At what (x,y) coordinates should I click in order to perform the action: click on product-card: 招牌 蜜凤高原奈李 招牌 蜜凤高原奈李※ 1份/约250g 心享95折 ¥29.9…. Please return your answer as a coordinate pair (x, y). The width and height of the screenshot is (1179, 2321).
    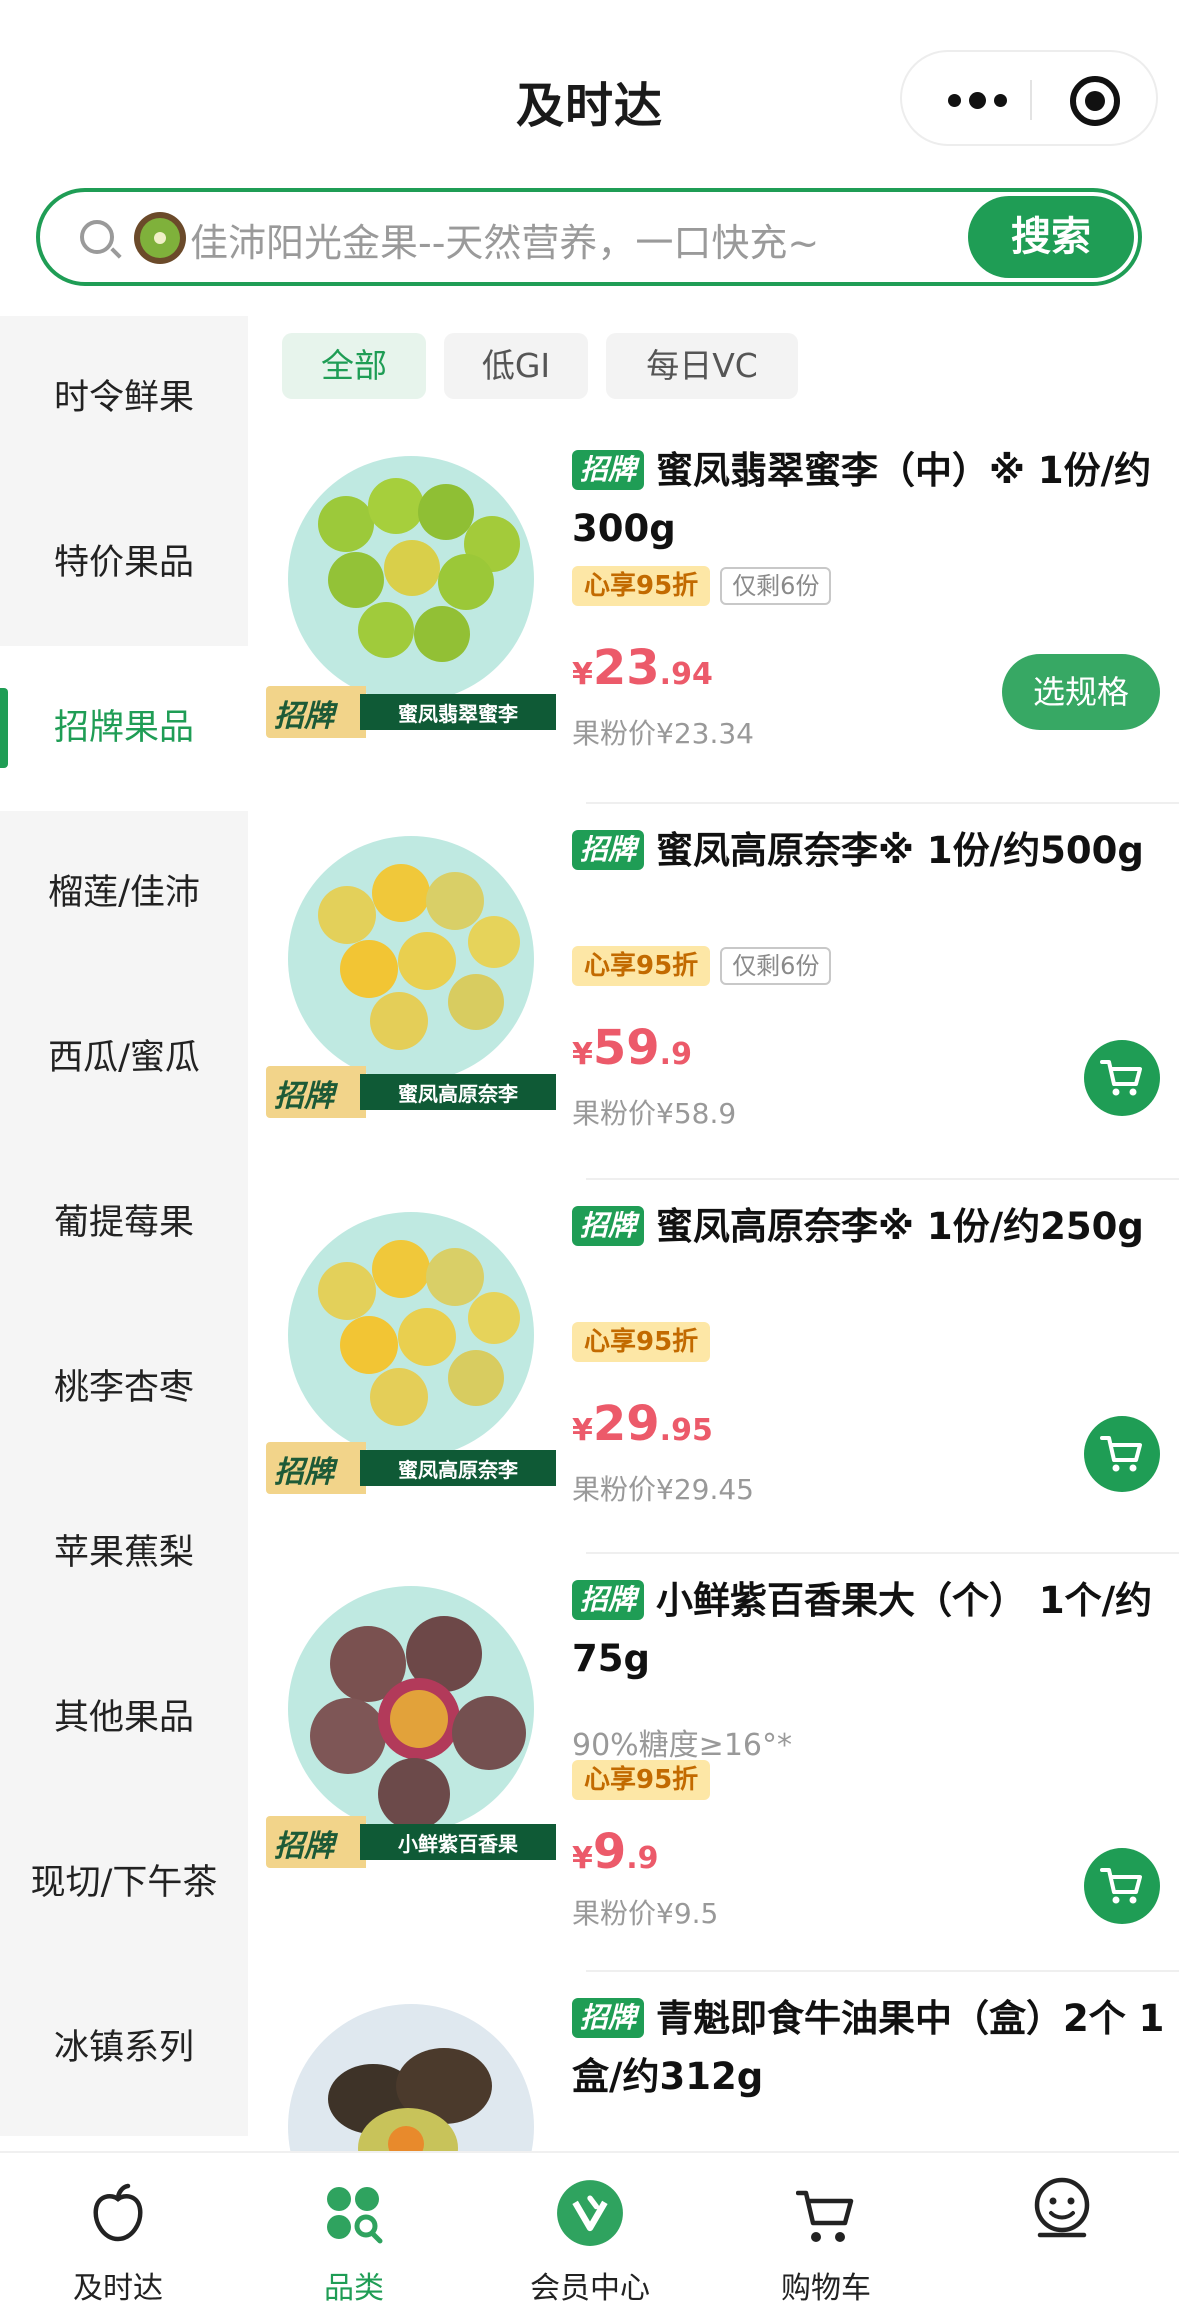
    Looking at the image, I should click on (722, 1364).